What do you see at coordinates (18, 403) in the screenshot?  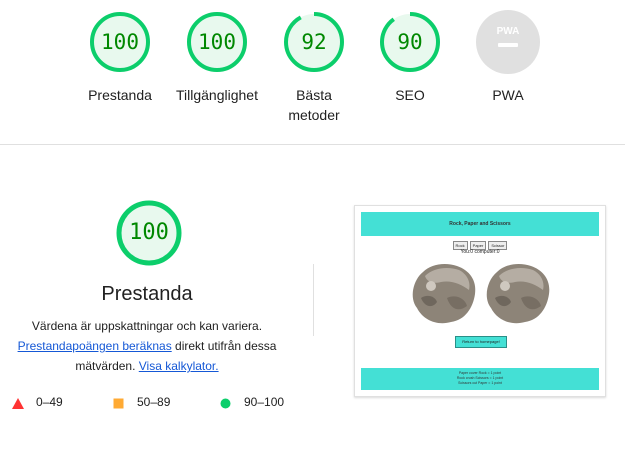 I see `triangle-icon` at bounding box center [18, 403].